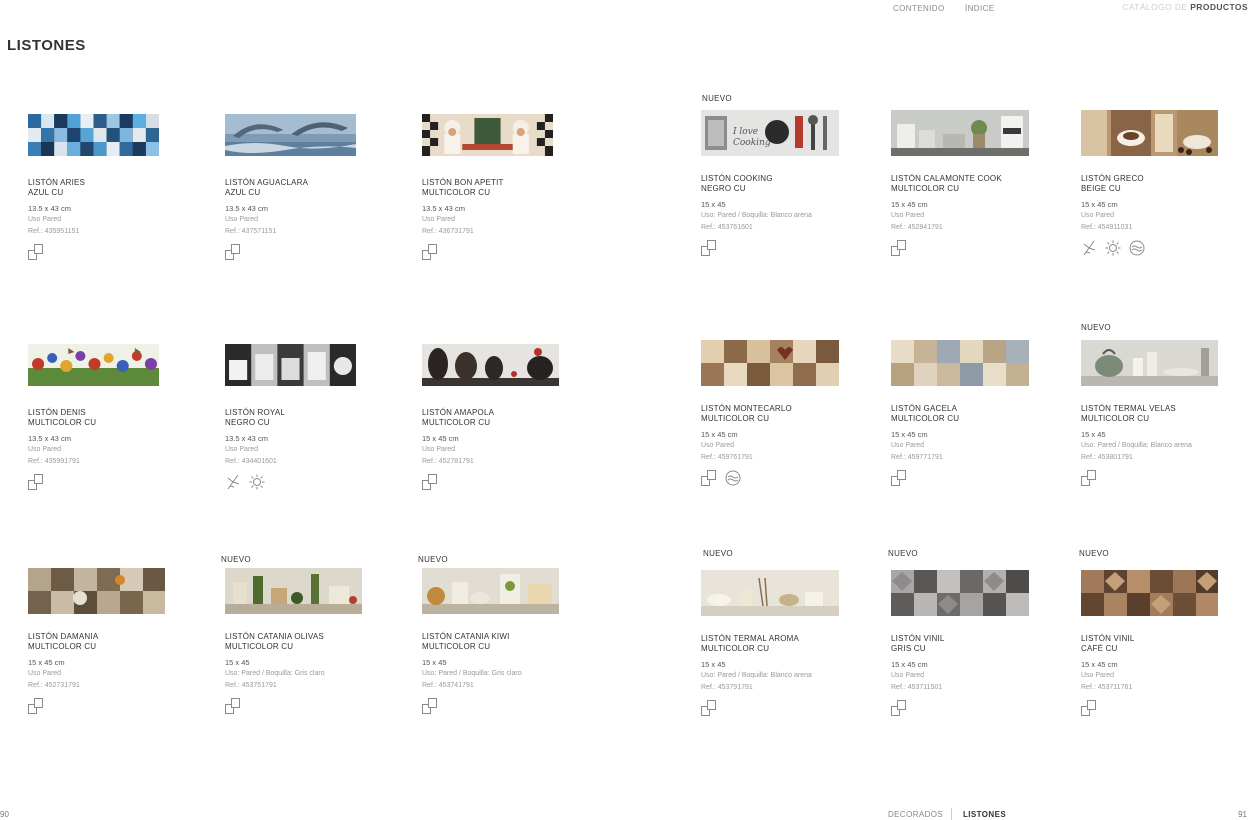  I want to click on nav-link-indice: ÍNDICE, so click(980, 8).